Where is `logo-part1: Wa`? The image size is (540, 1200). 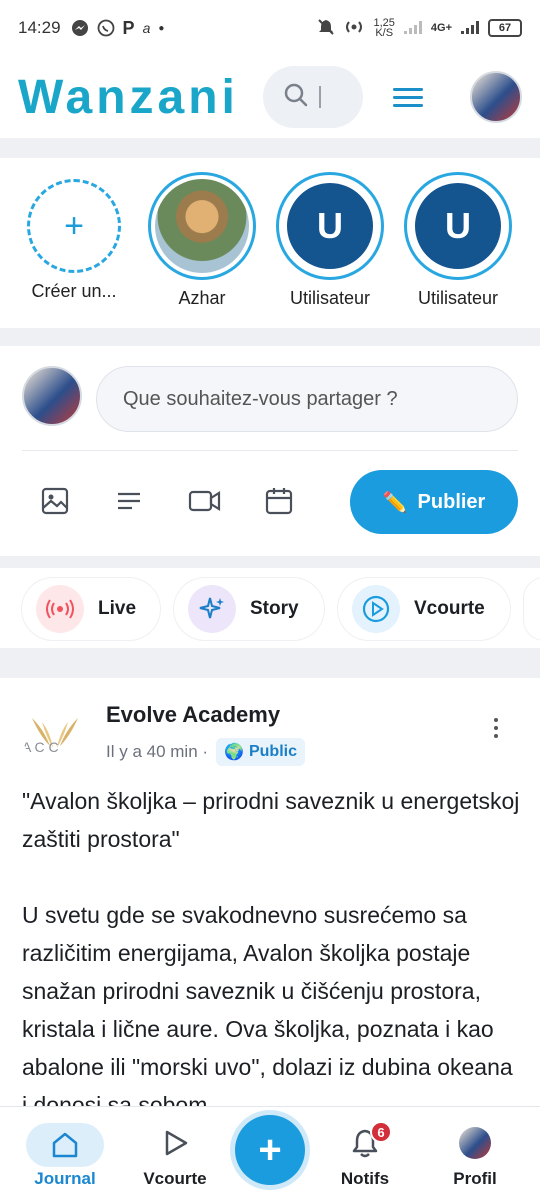 logo-part1: Wa is located at coordinates (57, 97).